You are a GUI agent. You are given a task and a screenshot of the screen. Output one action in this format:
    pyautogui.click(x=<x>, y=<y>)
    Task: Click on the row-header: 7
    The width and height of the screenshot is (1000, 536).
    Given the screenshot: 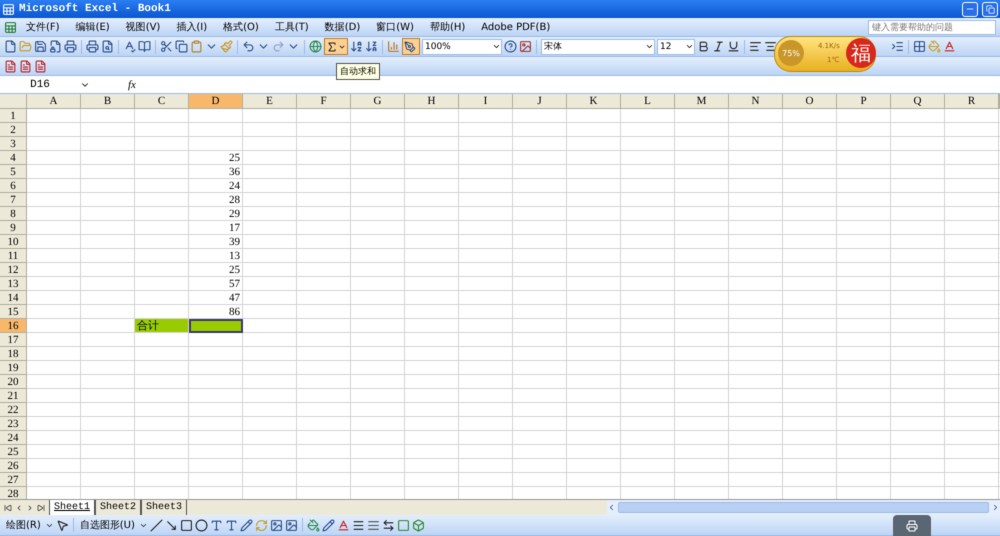 What is the action you would take?
    pyautogui.click(x=13, y=200)
    